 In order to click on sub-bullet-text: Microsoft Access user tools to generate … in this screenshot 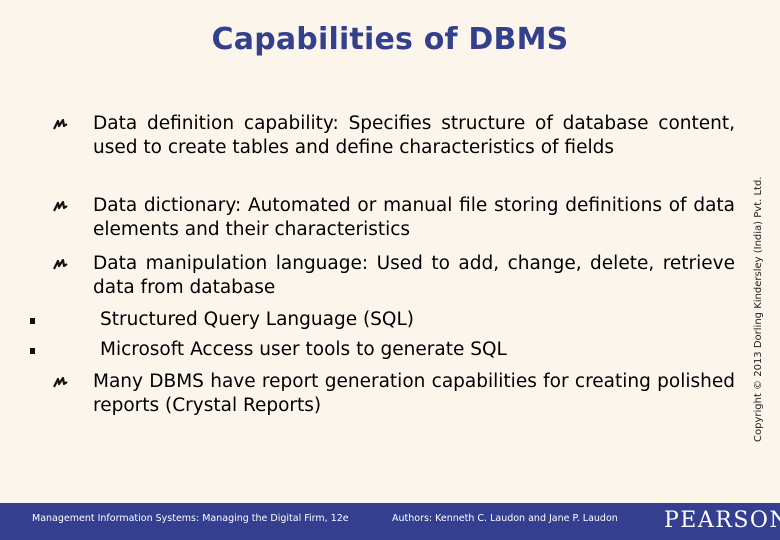, I will do `click(303, 349)`.